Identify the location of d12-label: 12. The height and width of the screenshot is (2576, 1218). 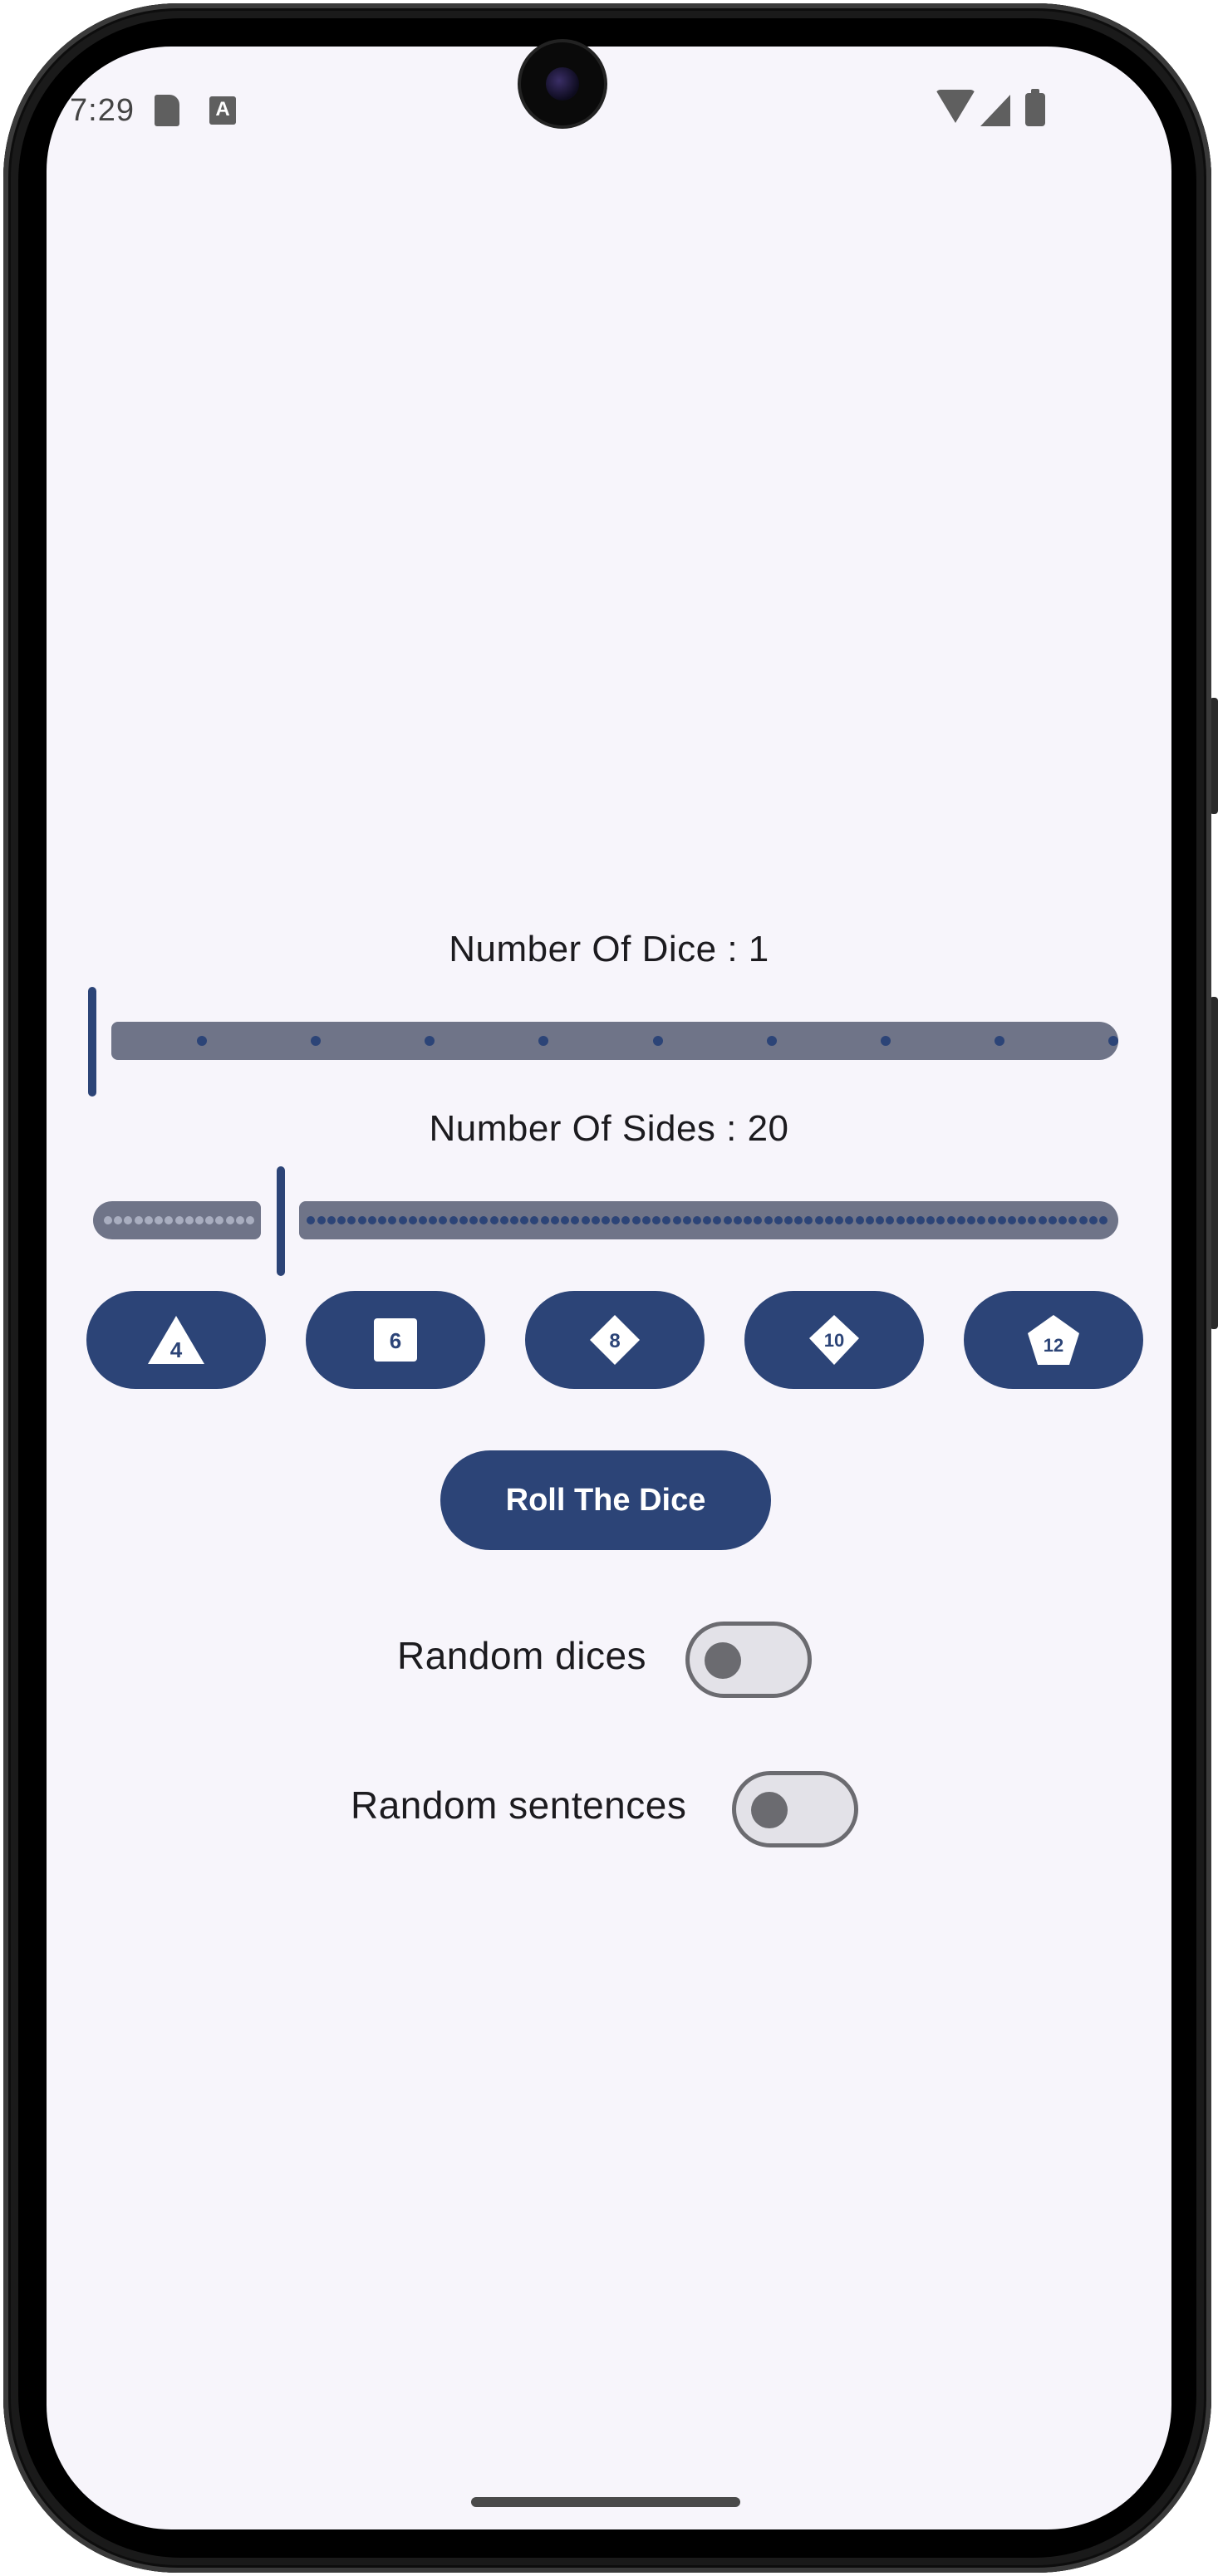
(1053, 1345).